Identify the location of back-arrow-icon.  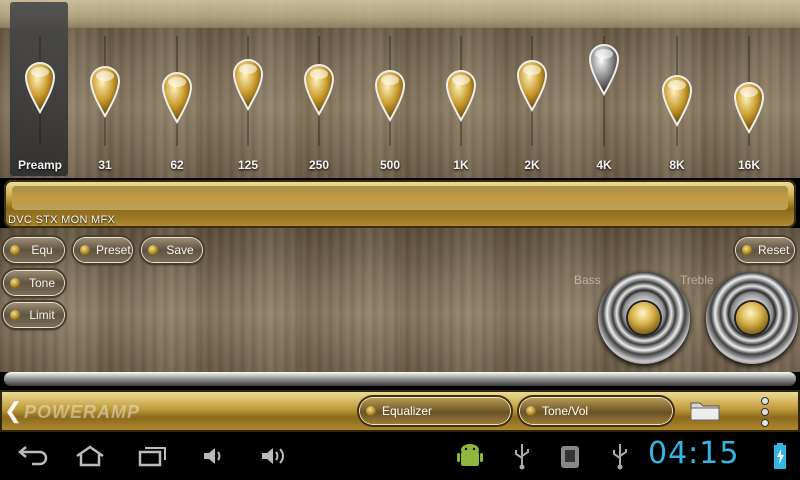
(32, 456).